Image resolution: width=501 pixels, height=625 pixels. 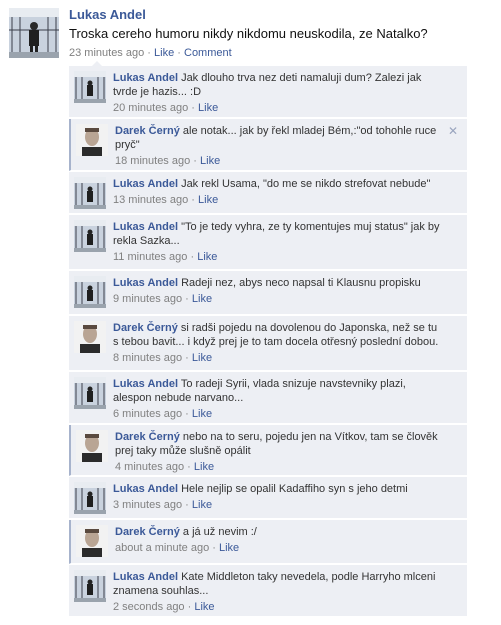 What do you see at coordinates (147, 505) in the screenshot?
I see `comment-timestamp: 3 minutes ago` at bounding box center [147, 505].